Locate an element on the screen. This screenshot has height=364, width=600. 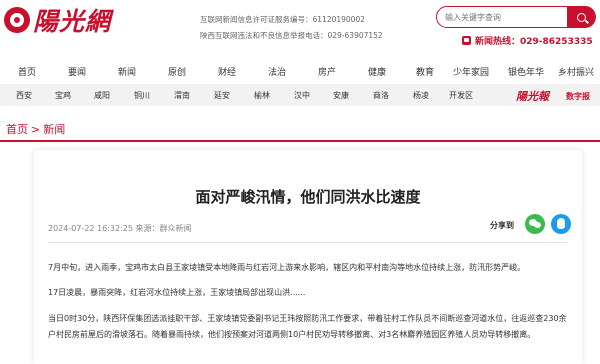
wechat-share-icon is located at coordinates (535, 224).